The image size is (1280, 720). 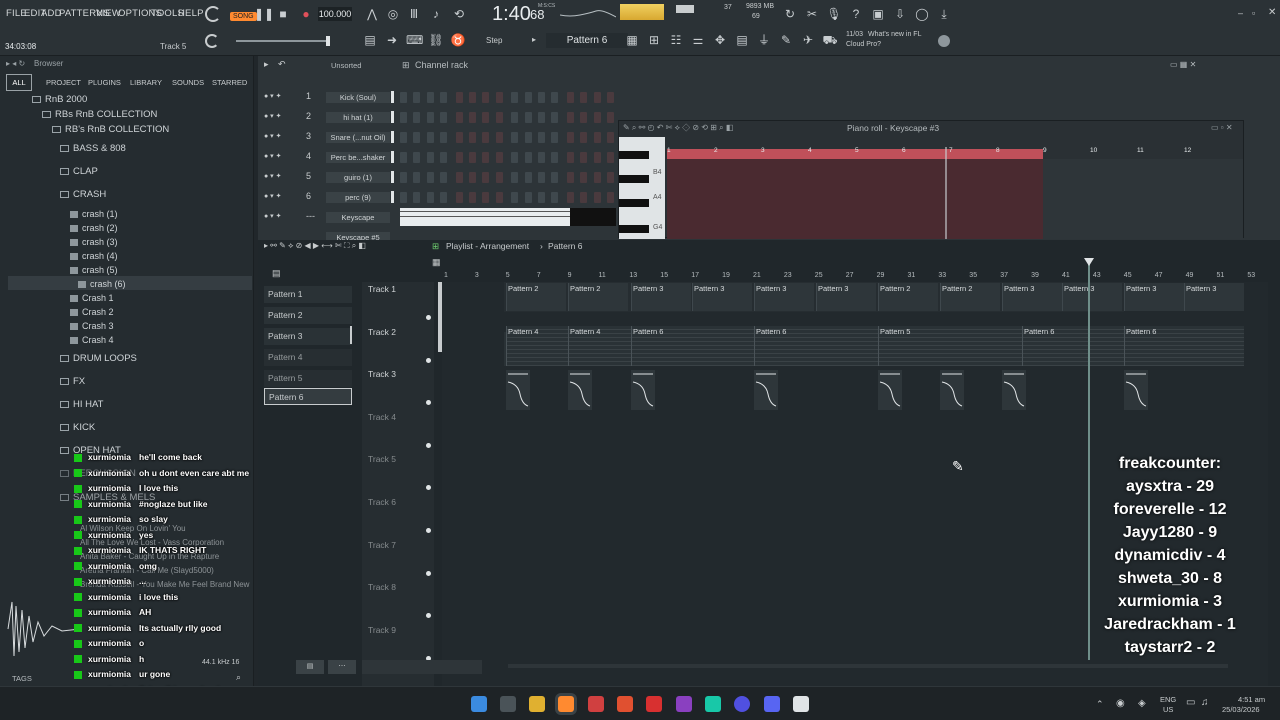 I want to click on app-icon, so click(x=801, y=704).